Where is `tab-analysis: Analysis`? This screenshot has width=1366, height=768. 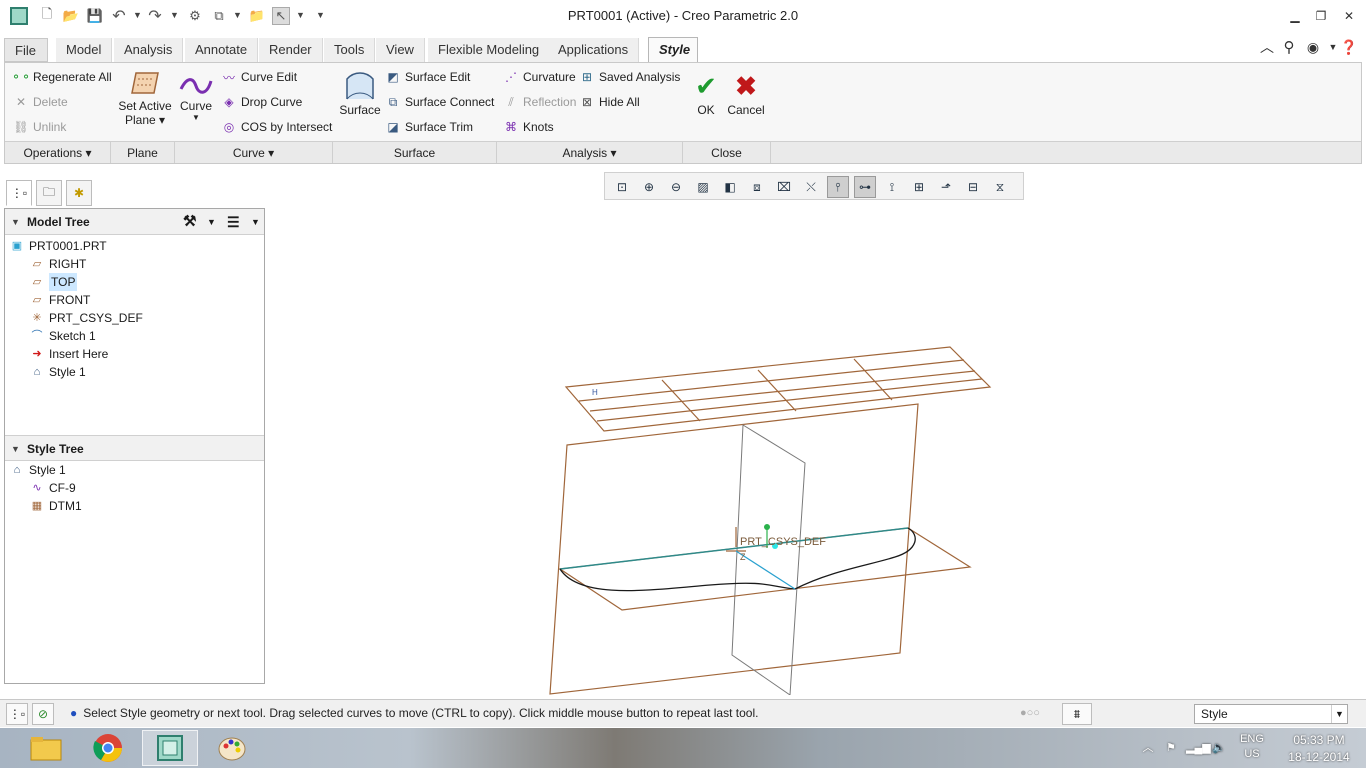
tab-analysis: Analysis is located at coordinates (149, 50).